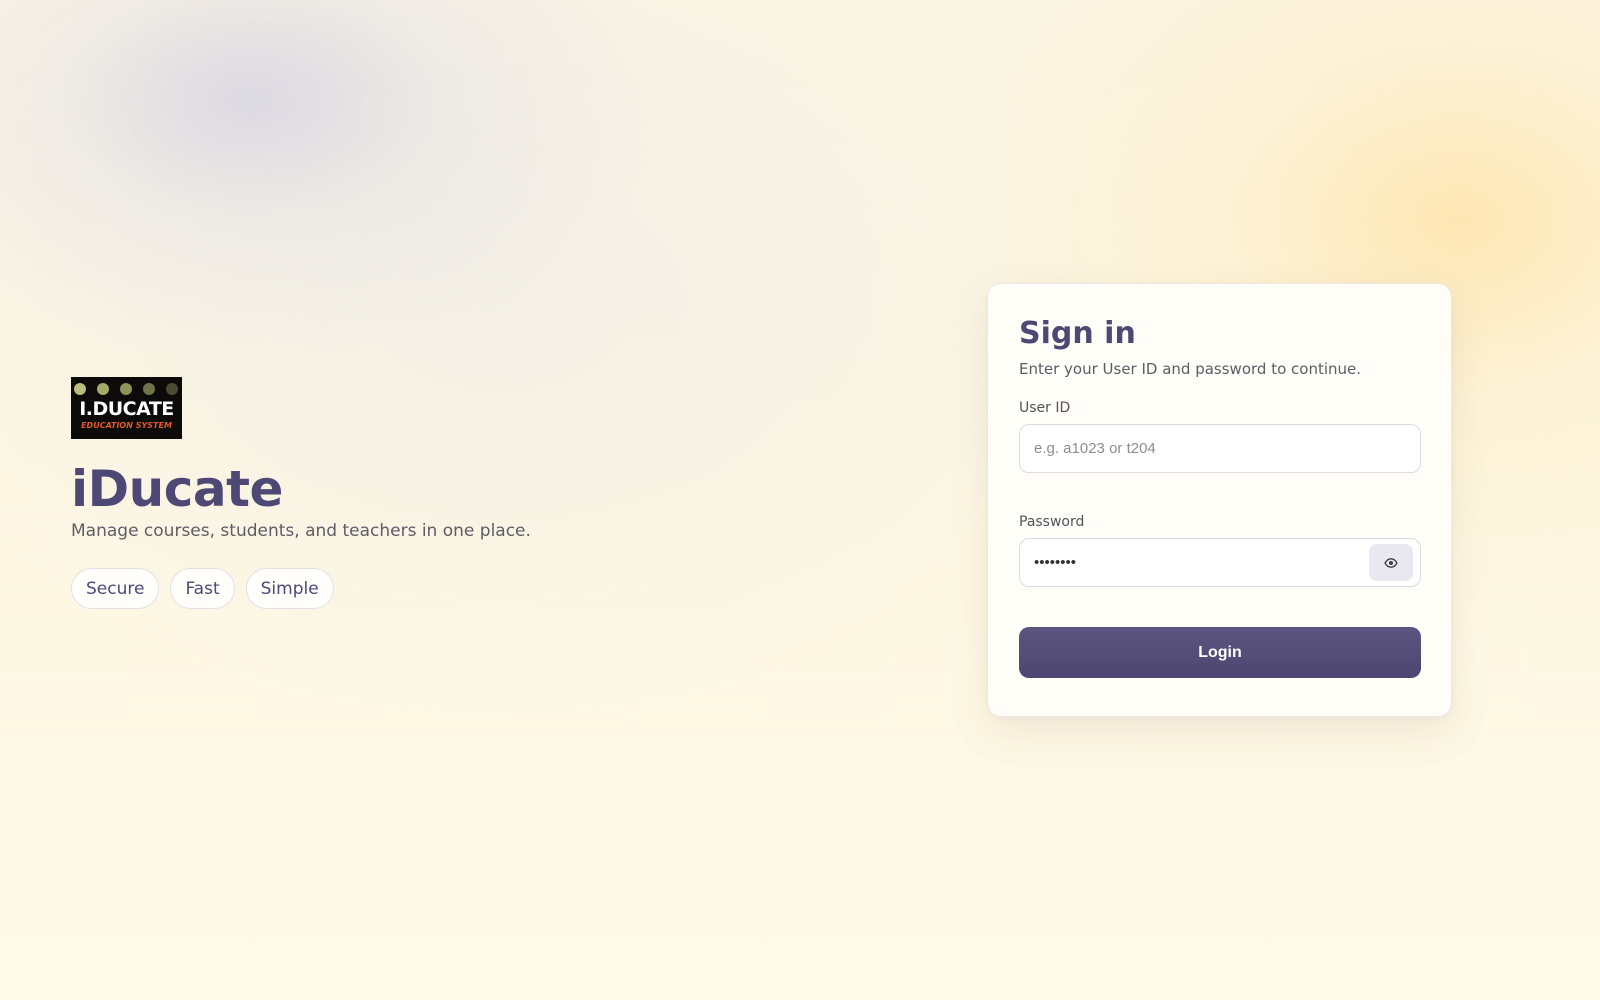 This screenshot has height=1000, width=1600. Describe the element at coordinates (351, 588) in the screenshot. I see `feature-chips: Secure Fast Simple` at that location.